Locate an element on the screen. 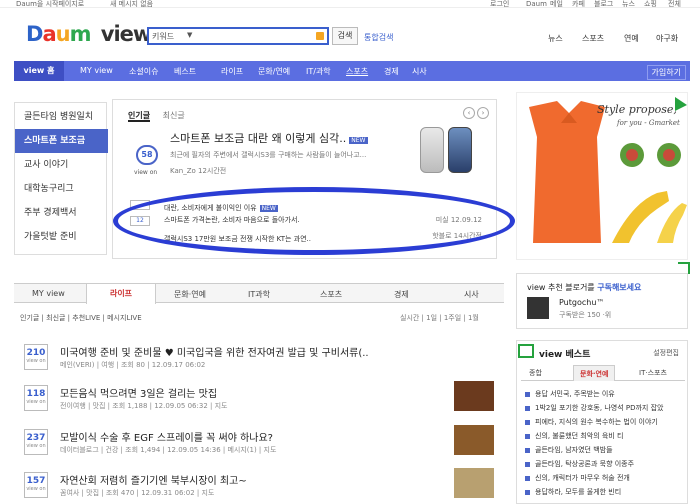 The image size is (700, 504). nav-sports: 스포츠 is located at coordinates (357, 71).